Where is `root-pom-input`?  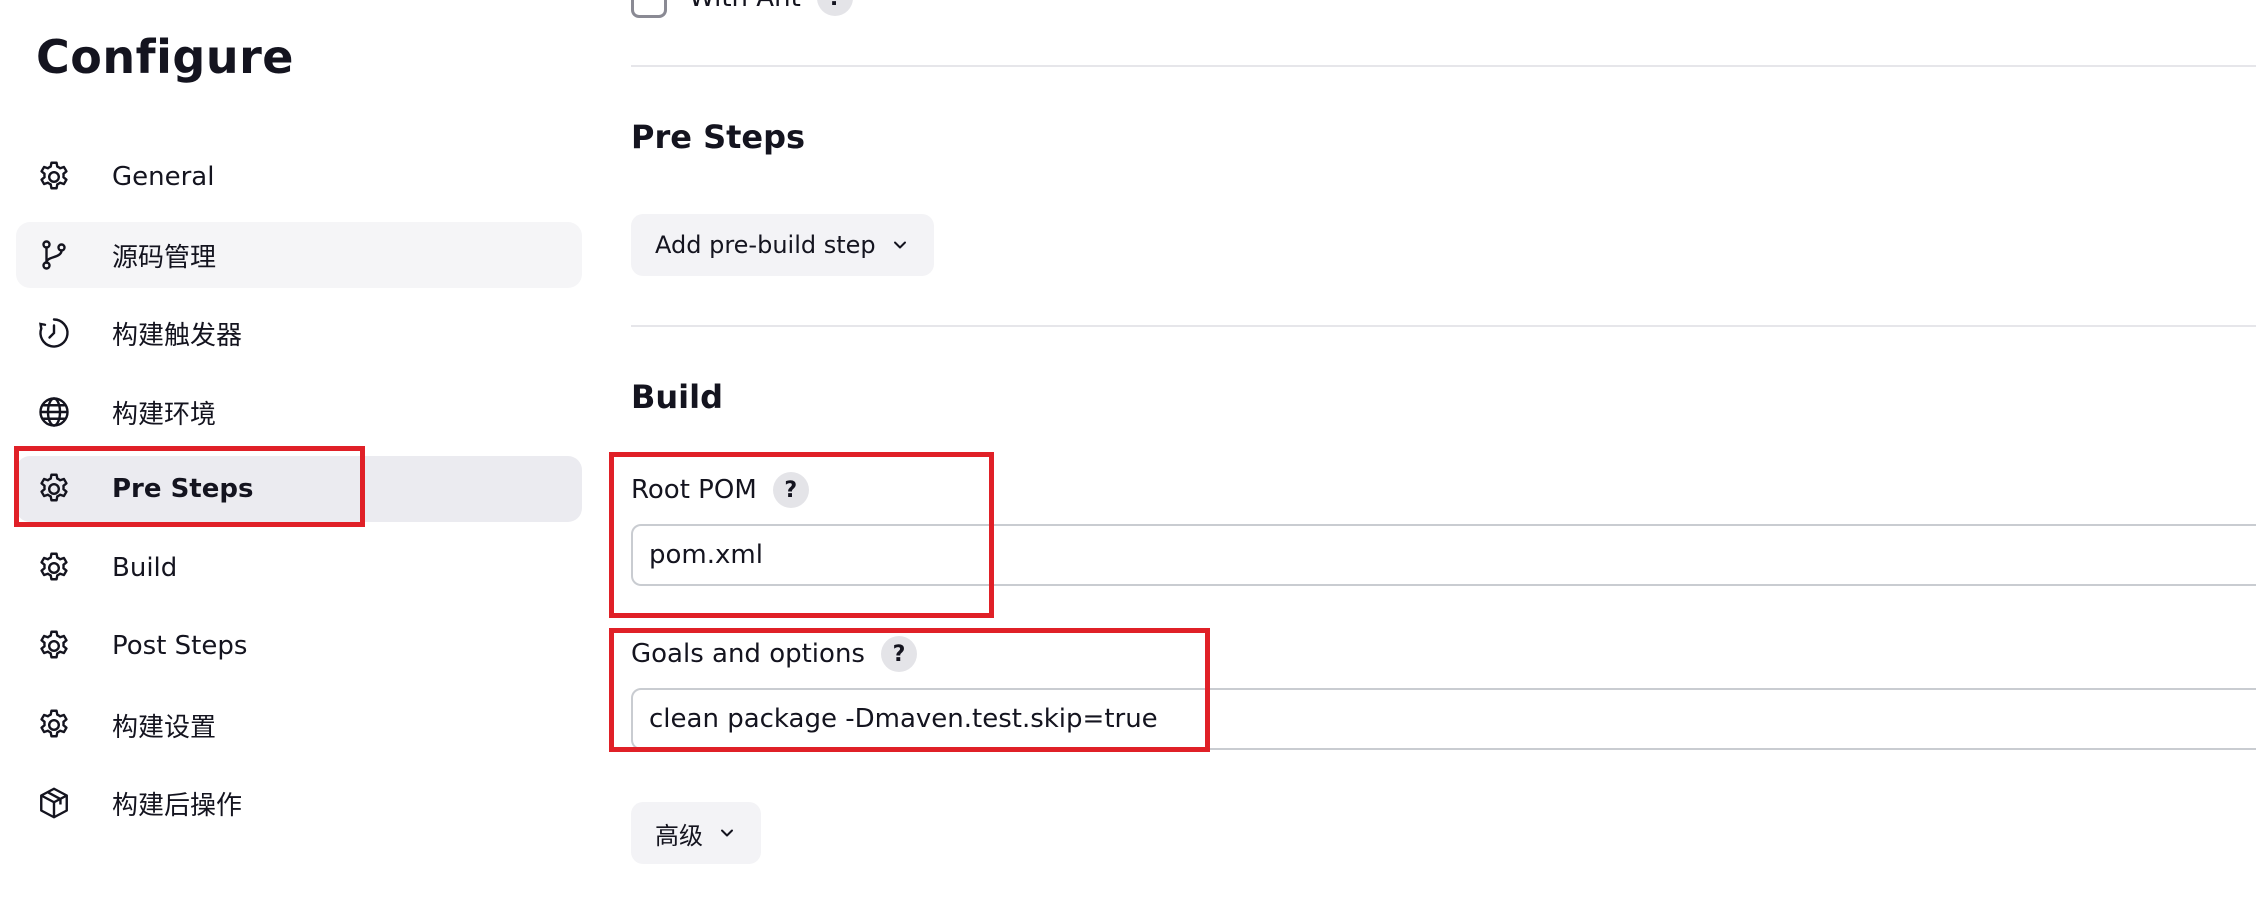
root-pom-input is located at coordinates (1443, 555).